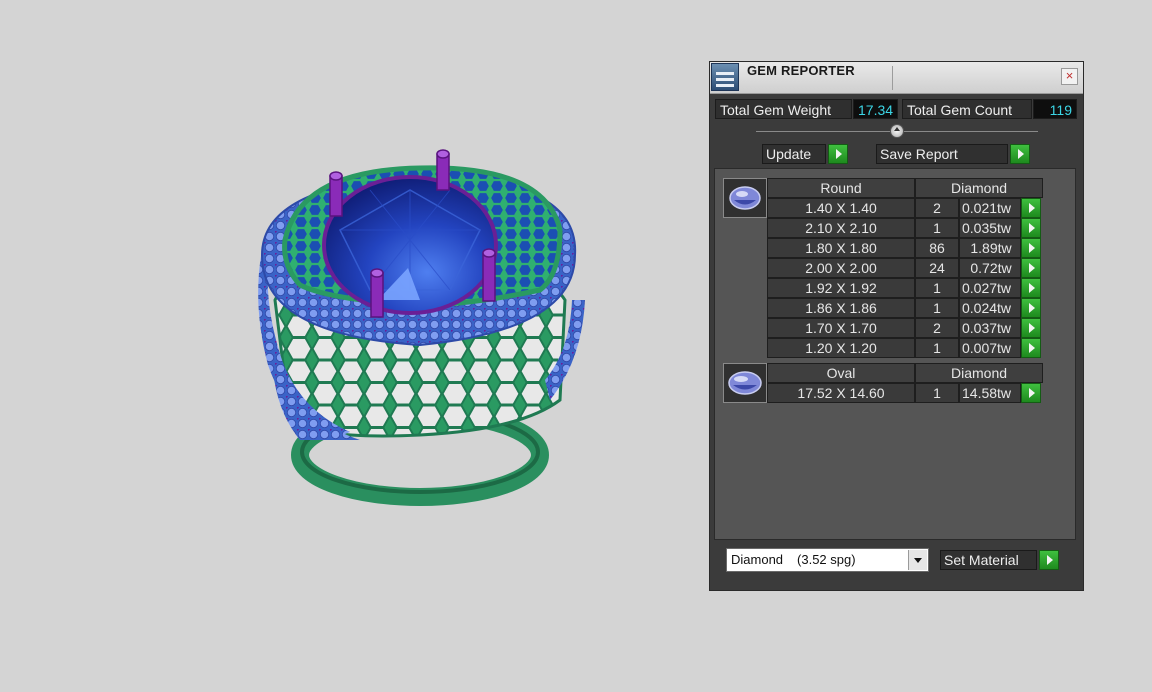  I want to click on gem-size: 1.92 X 1.92, so click(841, 288).